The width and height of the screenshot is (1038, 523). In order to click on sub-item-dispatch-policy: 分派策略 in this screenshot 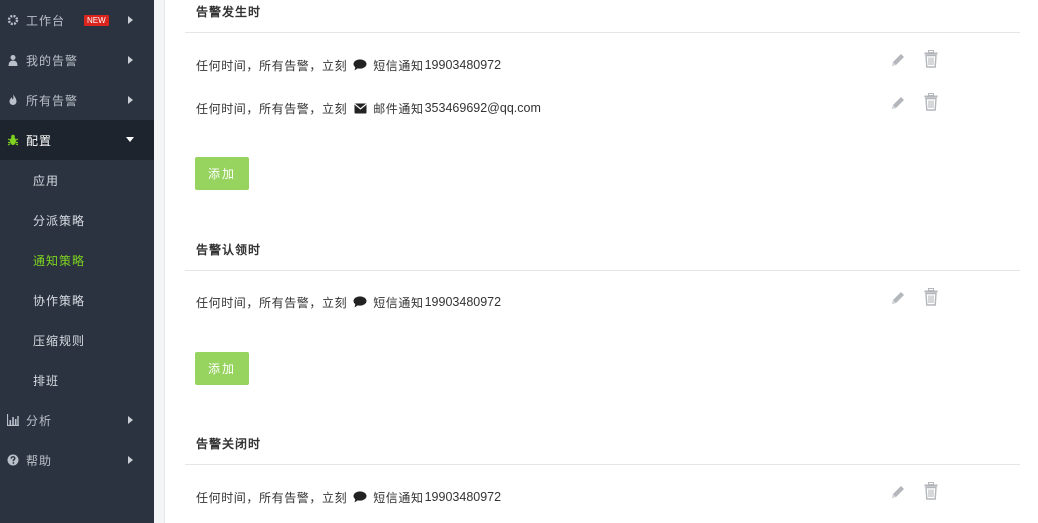, I will do `click(77, 220)`.